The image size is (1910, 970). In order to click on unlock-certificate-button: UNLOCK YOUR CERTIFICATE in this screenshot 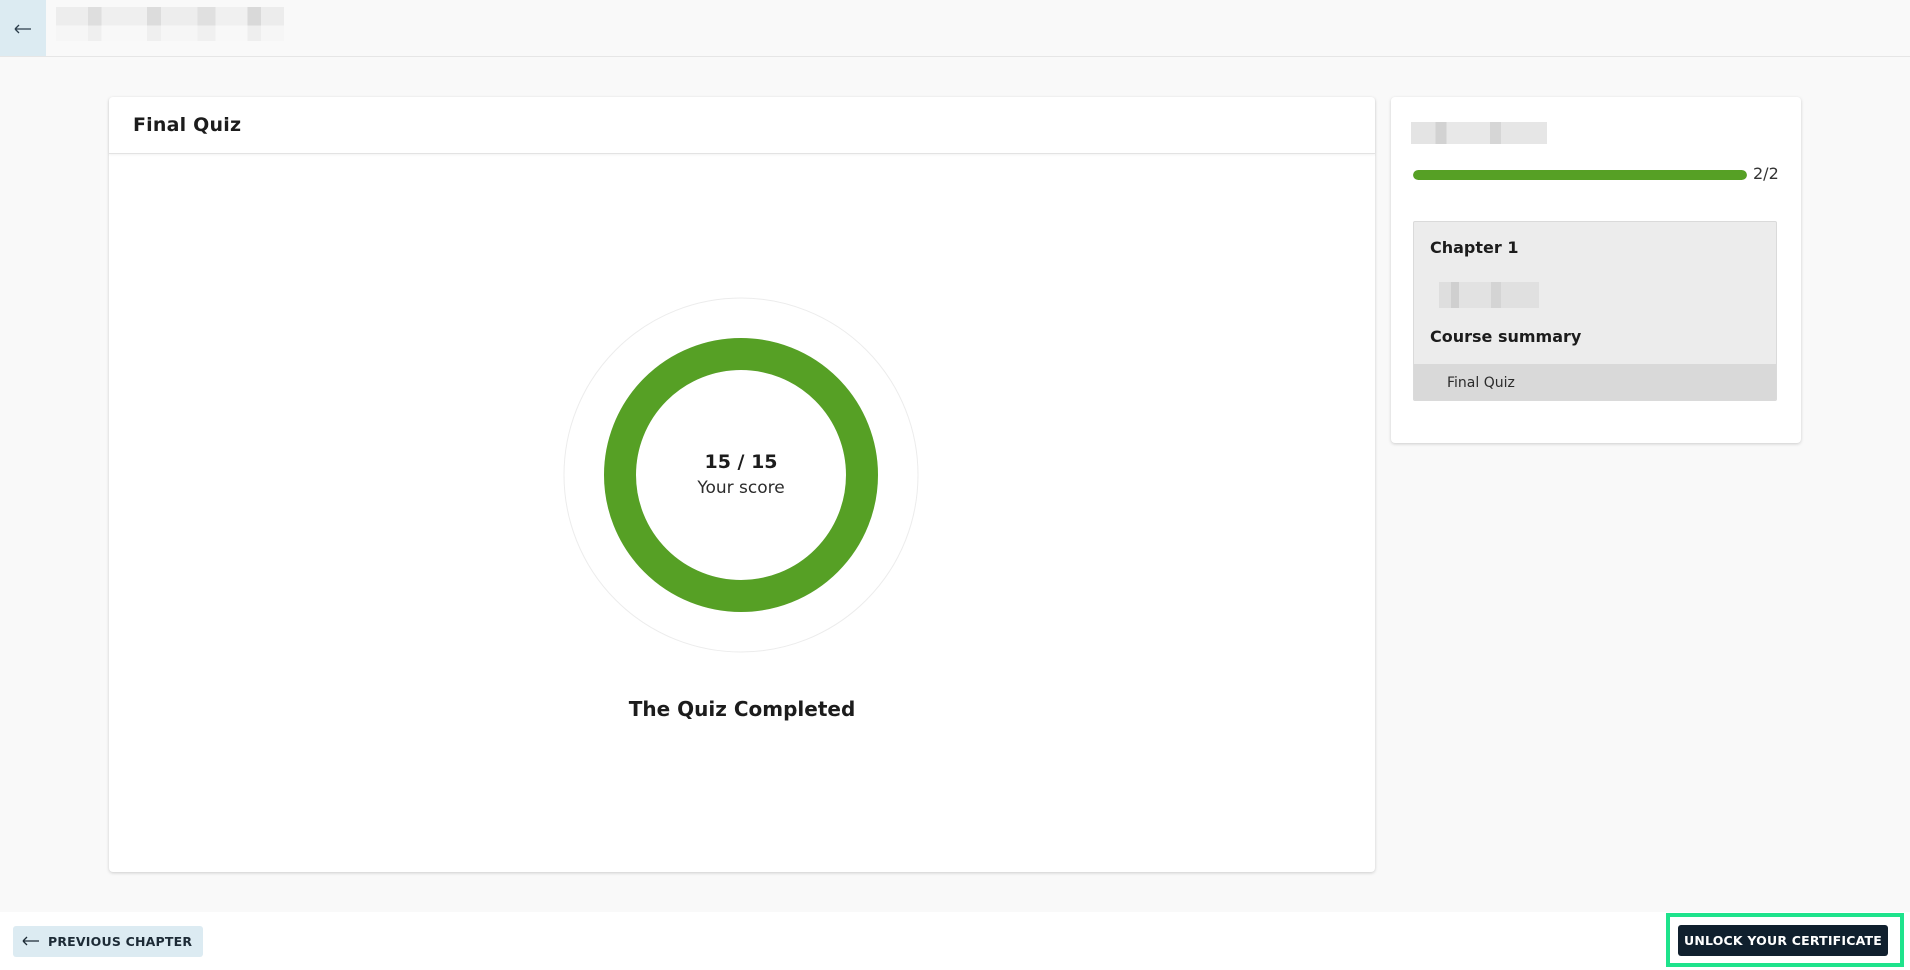, I will do `click(1783, 940)`.